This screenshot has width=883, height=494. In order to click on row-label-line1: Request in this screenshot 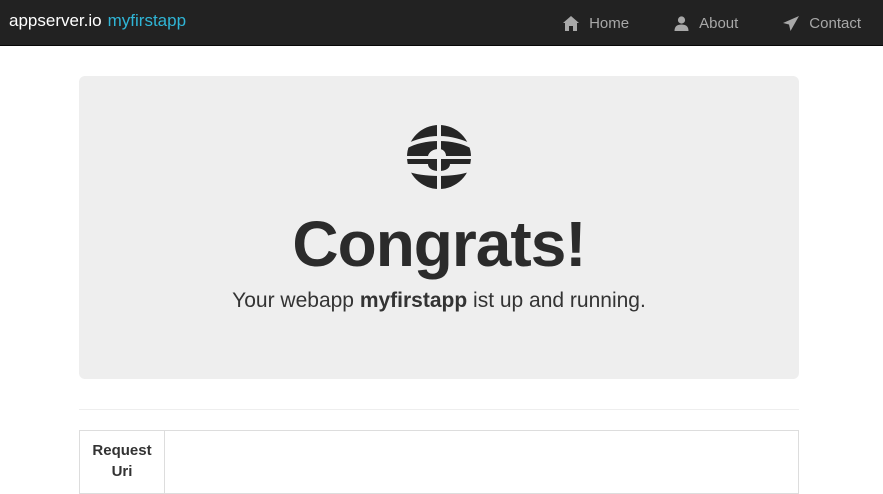, I will do `click(122, 450)`.